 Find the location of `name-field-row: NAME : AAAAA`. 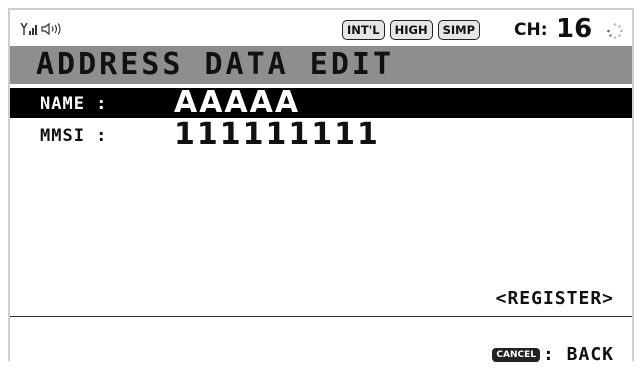

name-field-row: NAME : AAAAA is located at coordinates (321, 103).